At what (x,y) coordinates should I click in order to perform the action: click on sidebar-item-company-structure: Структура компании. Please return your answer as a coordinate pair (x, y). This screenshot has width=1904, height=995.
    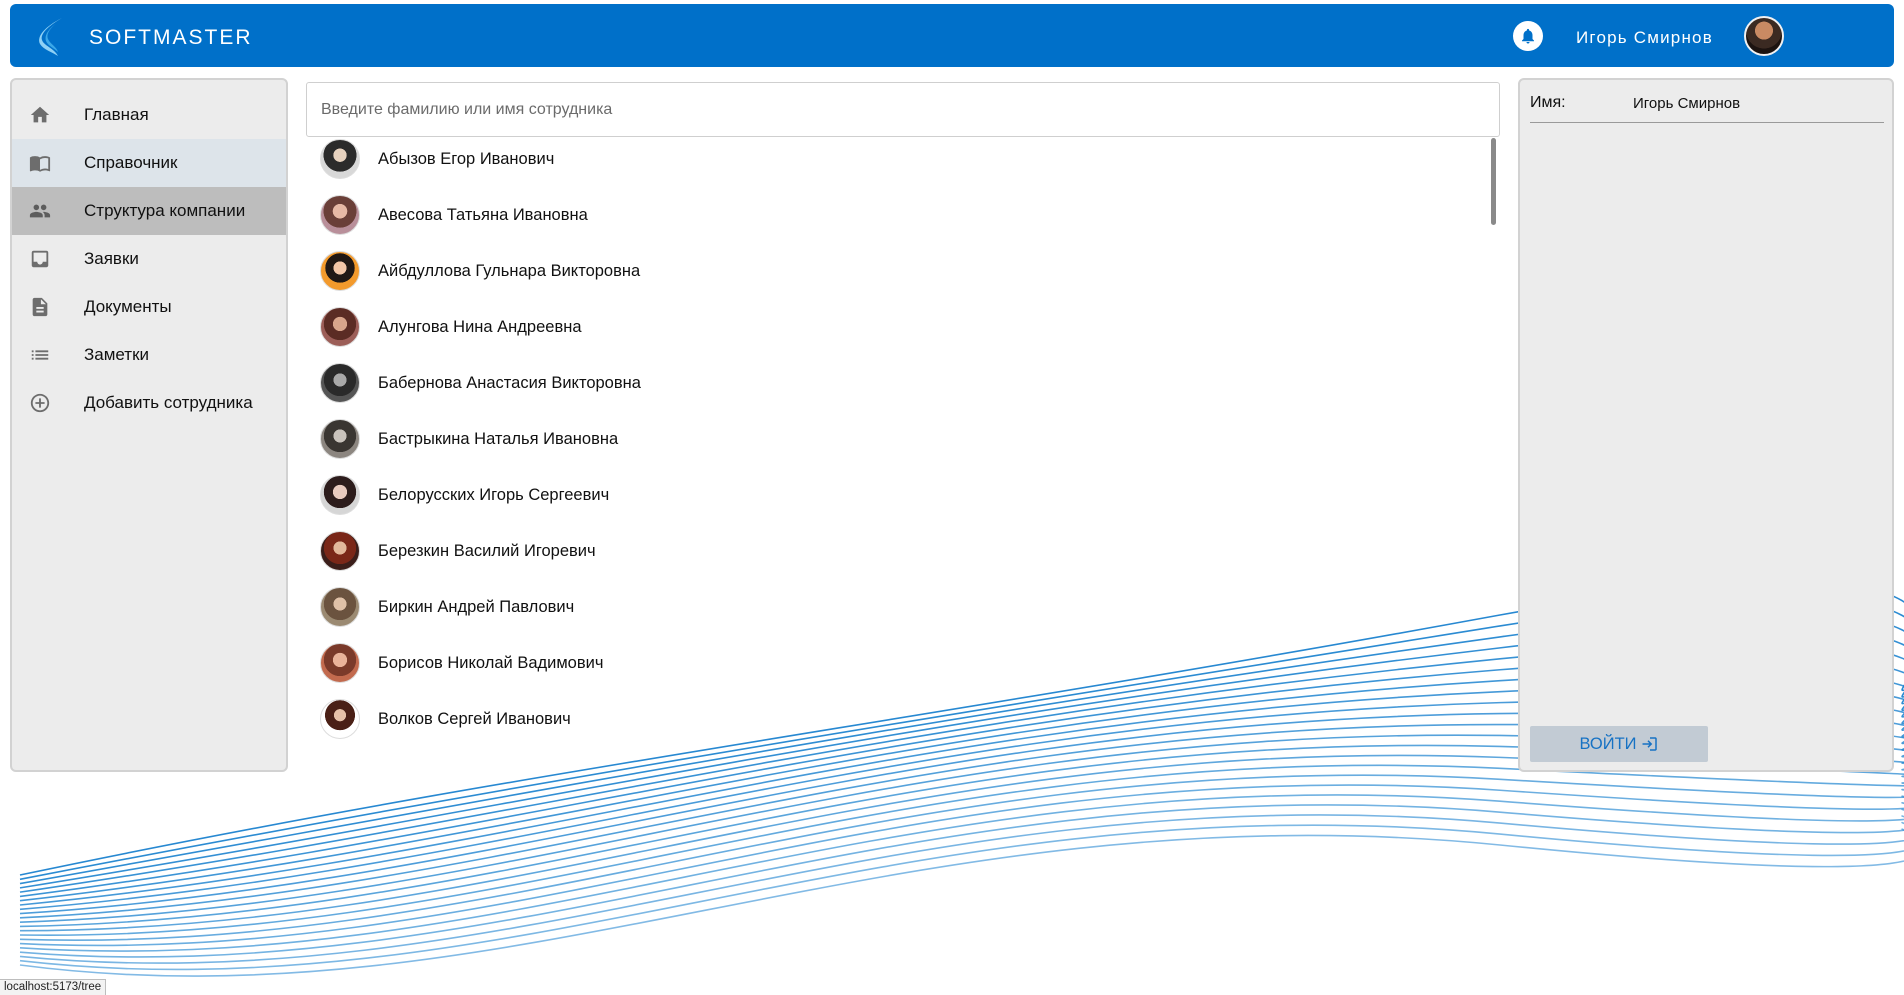
    Looking at the image, I should click on (149, 211).